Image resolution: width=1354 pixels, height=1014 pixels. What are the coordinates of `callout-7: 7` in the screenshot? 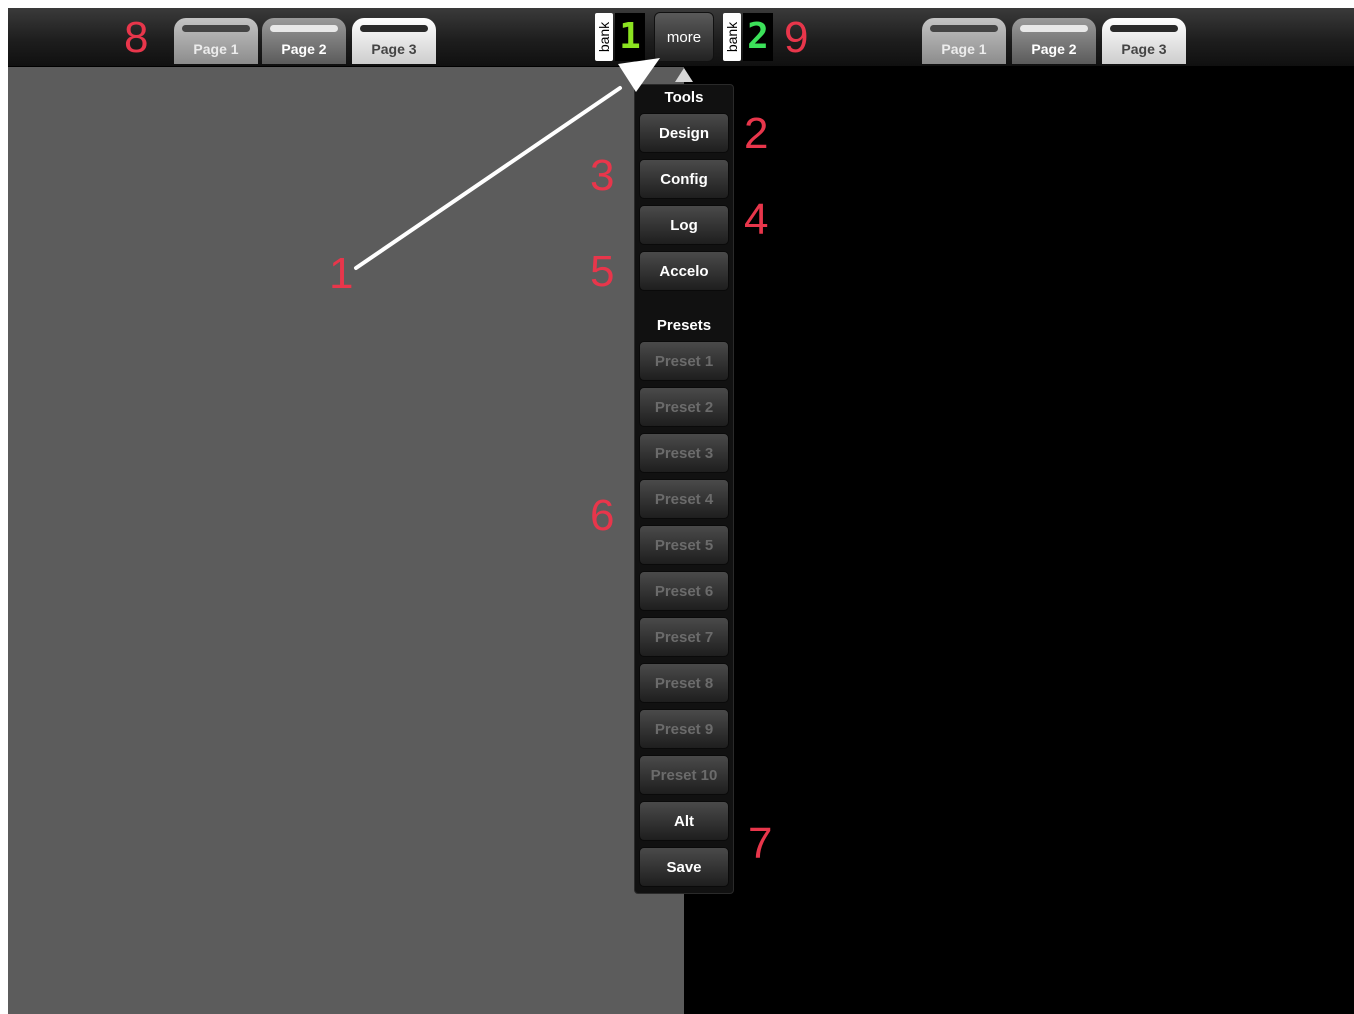 It's located at (760, 843).